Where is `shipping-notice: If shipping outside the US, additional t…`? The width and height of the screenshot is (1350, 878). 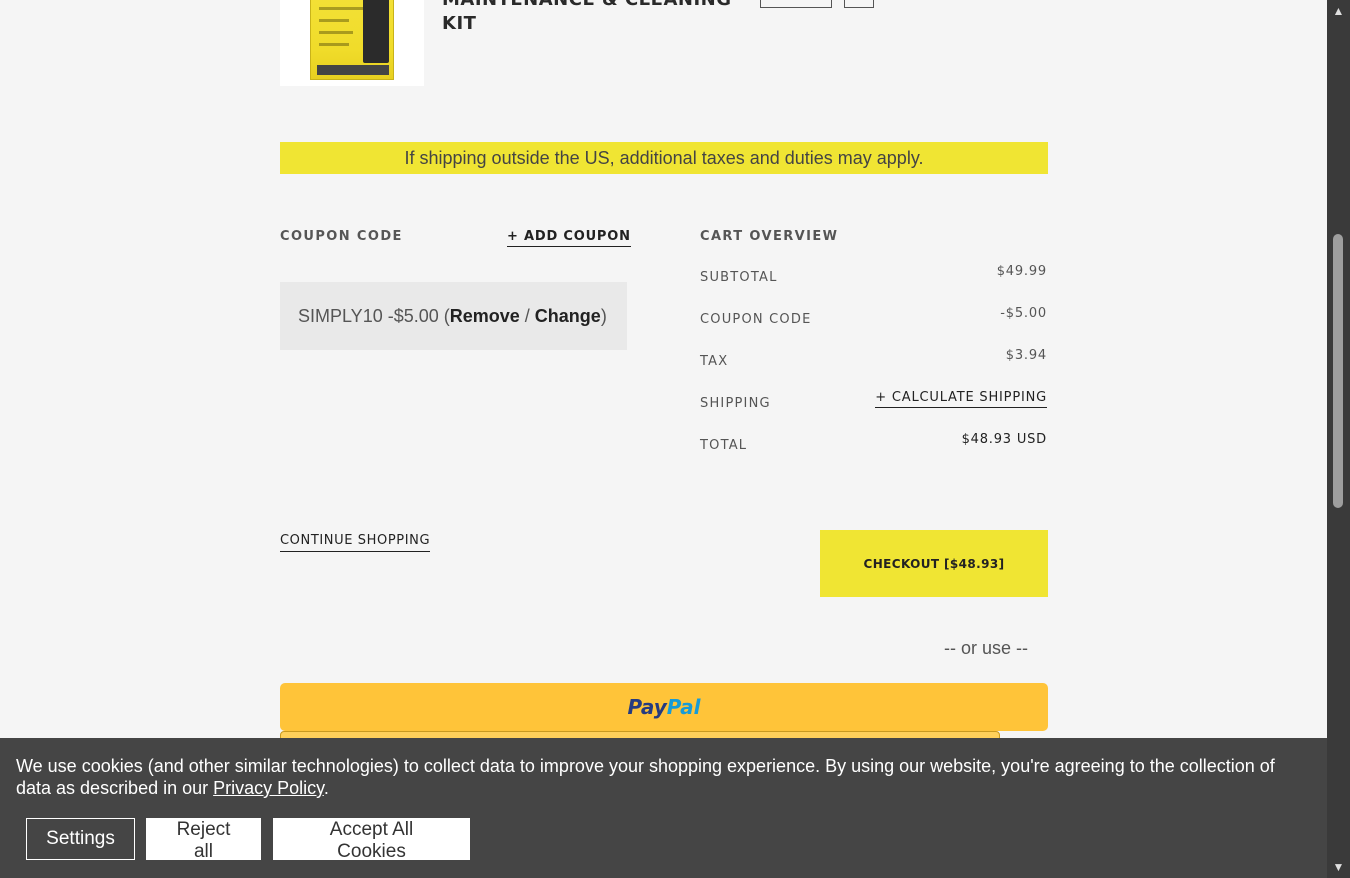 shipping-notice: If shipping outside the US, additional t… is located at coordinates (664, 158).